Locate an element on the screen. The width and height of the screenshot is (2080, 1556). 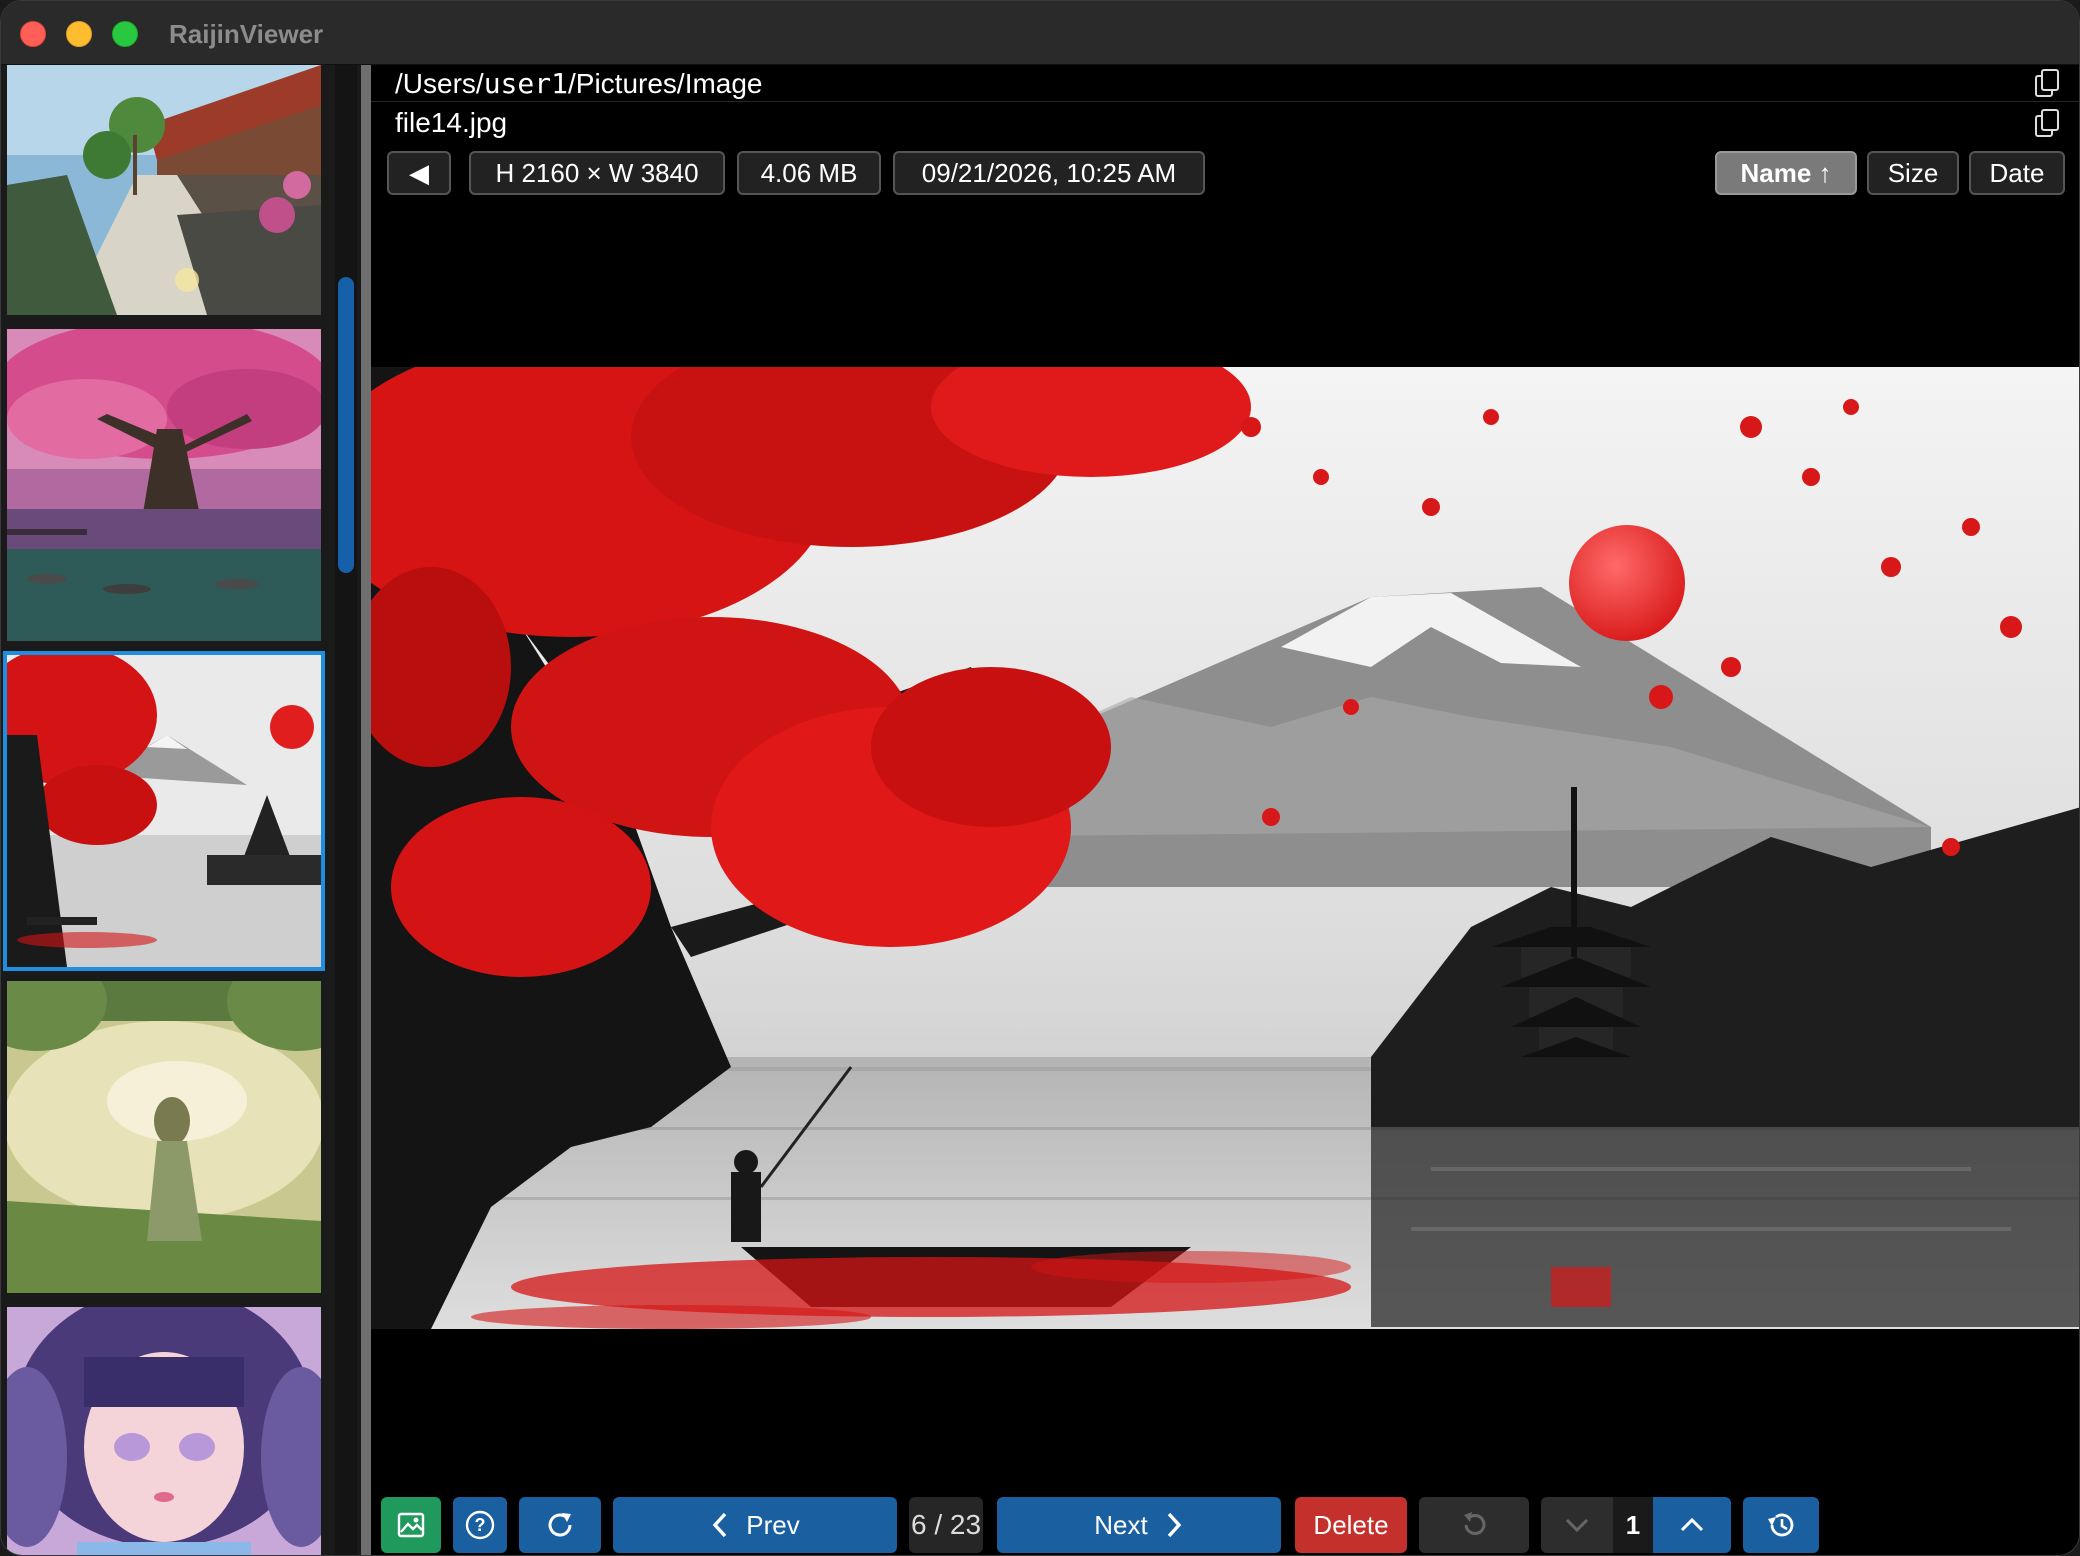
undo-button is located at coordinates (1474, 1525).